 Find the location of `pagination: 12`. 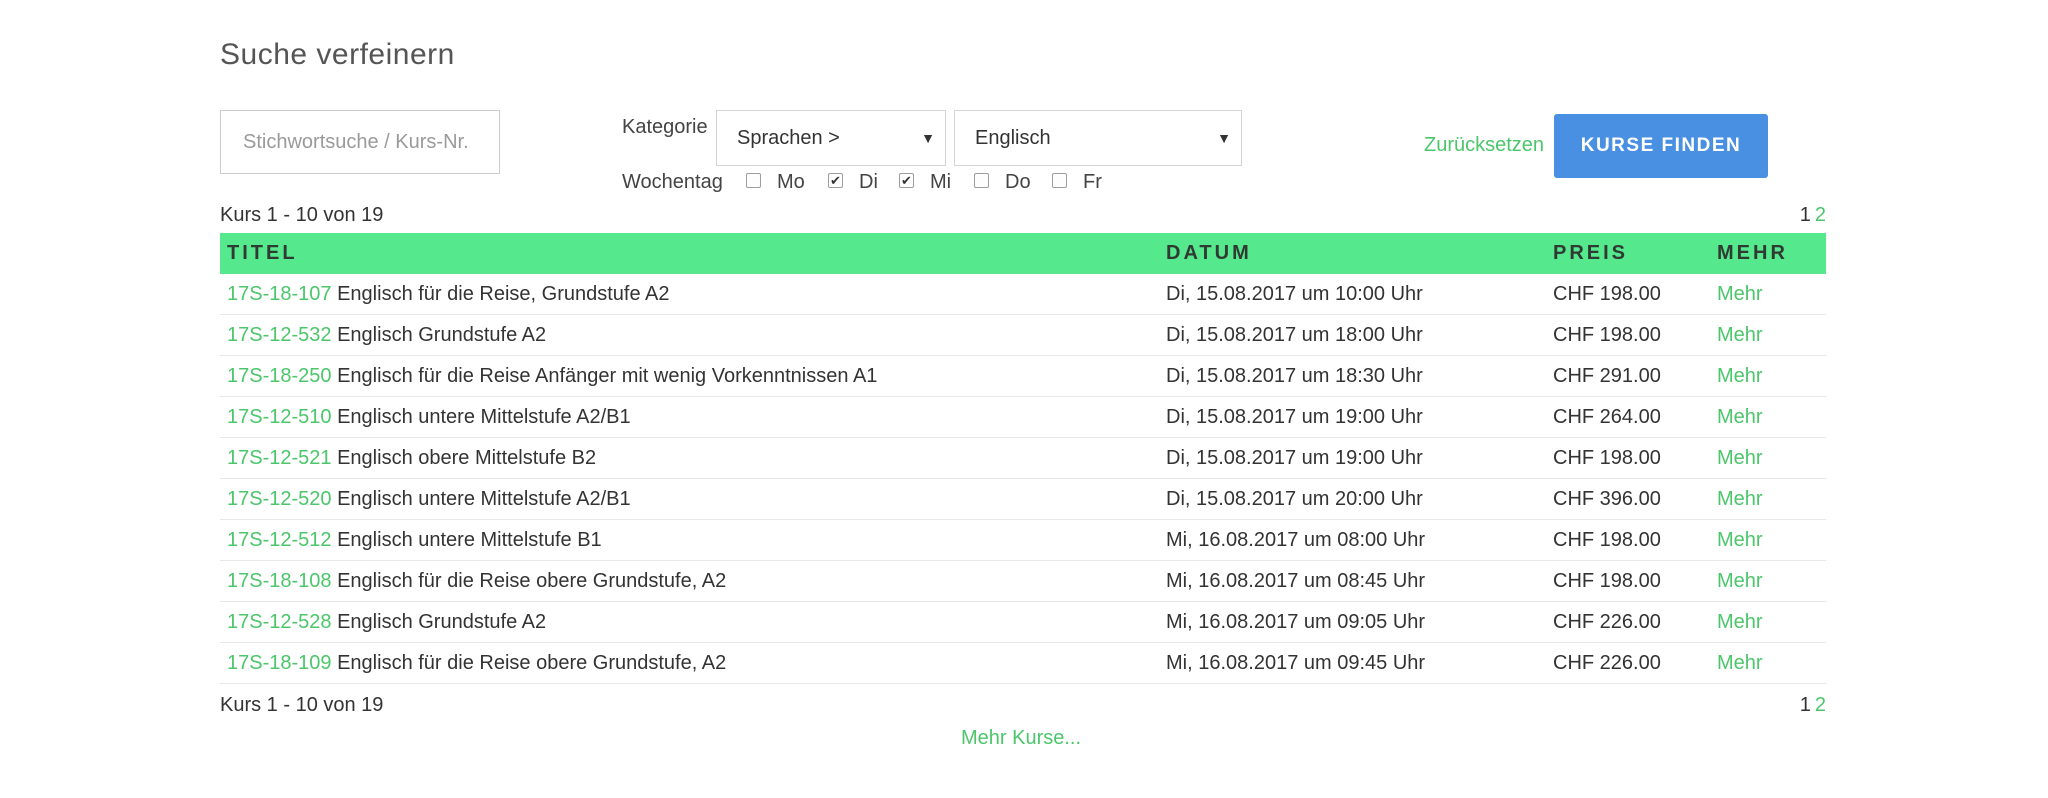

pagination: 12 is located at coordinates (1813, 215).